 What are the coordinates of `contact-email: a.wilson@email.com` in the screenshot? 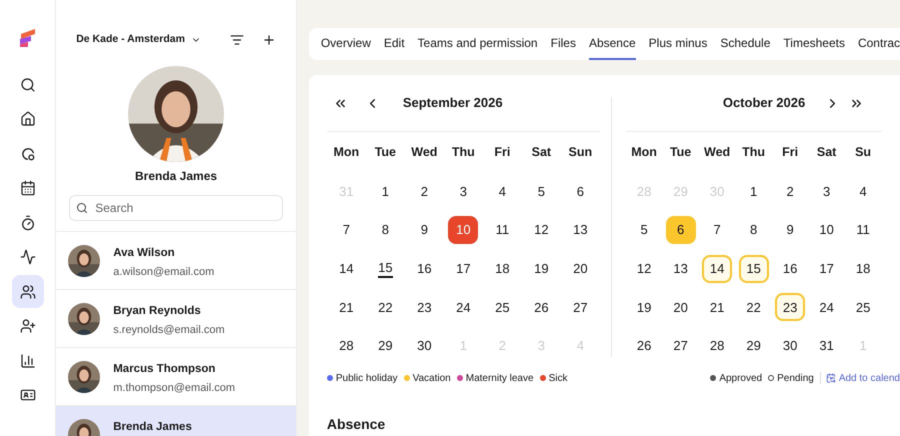 It's located at (163, 272).